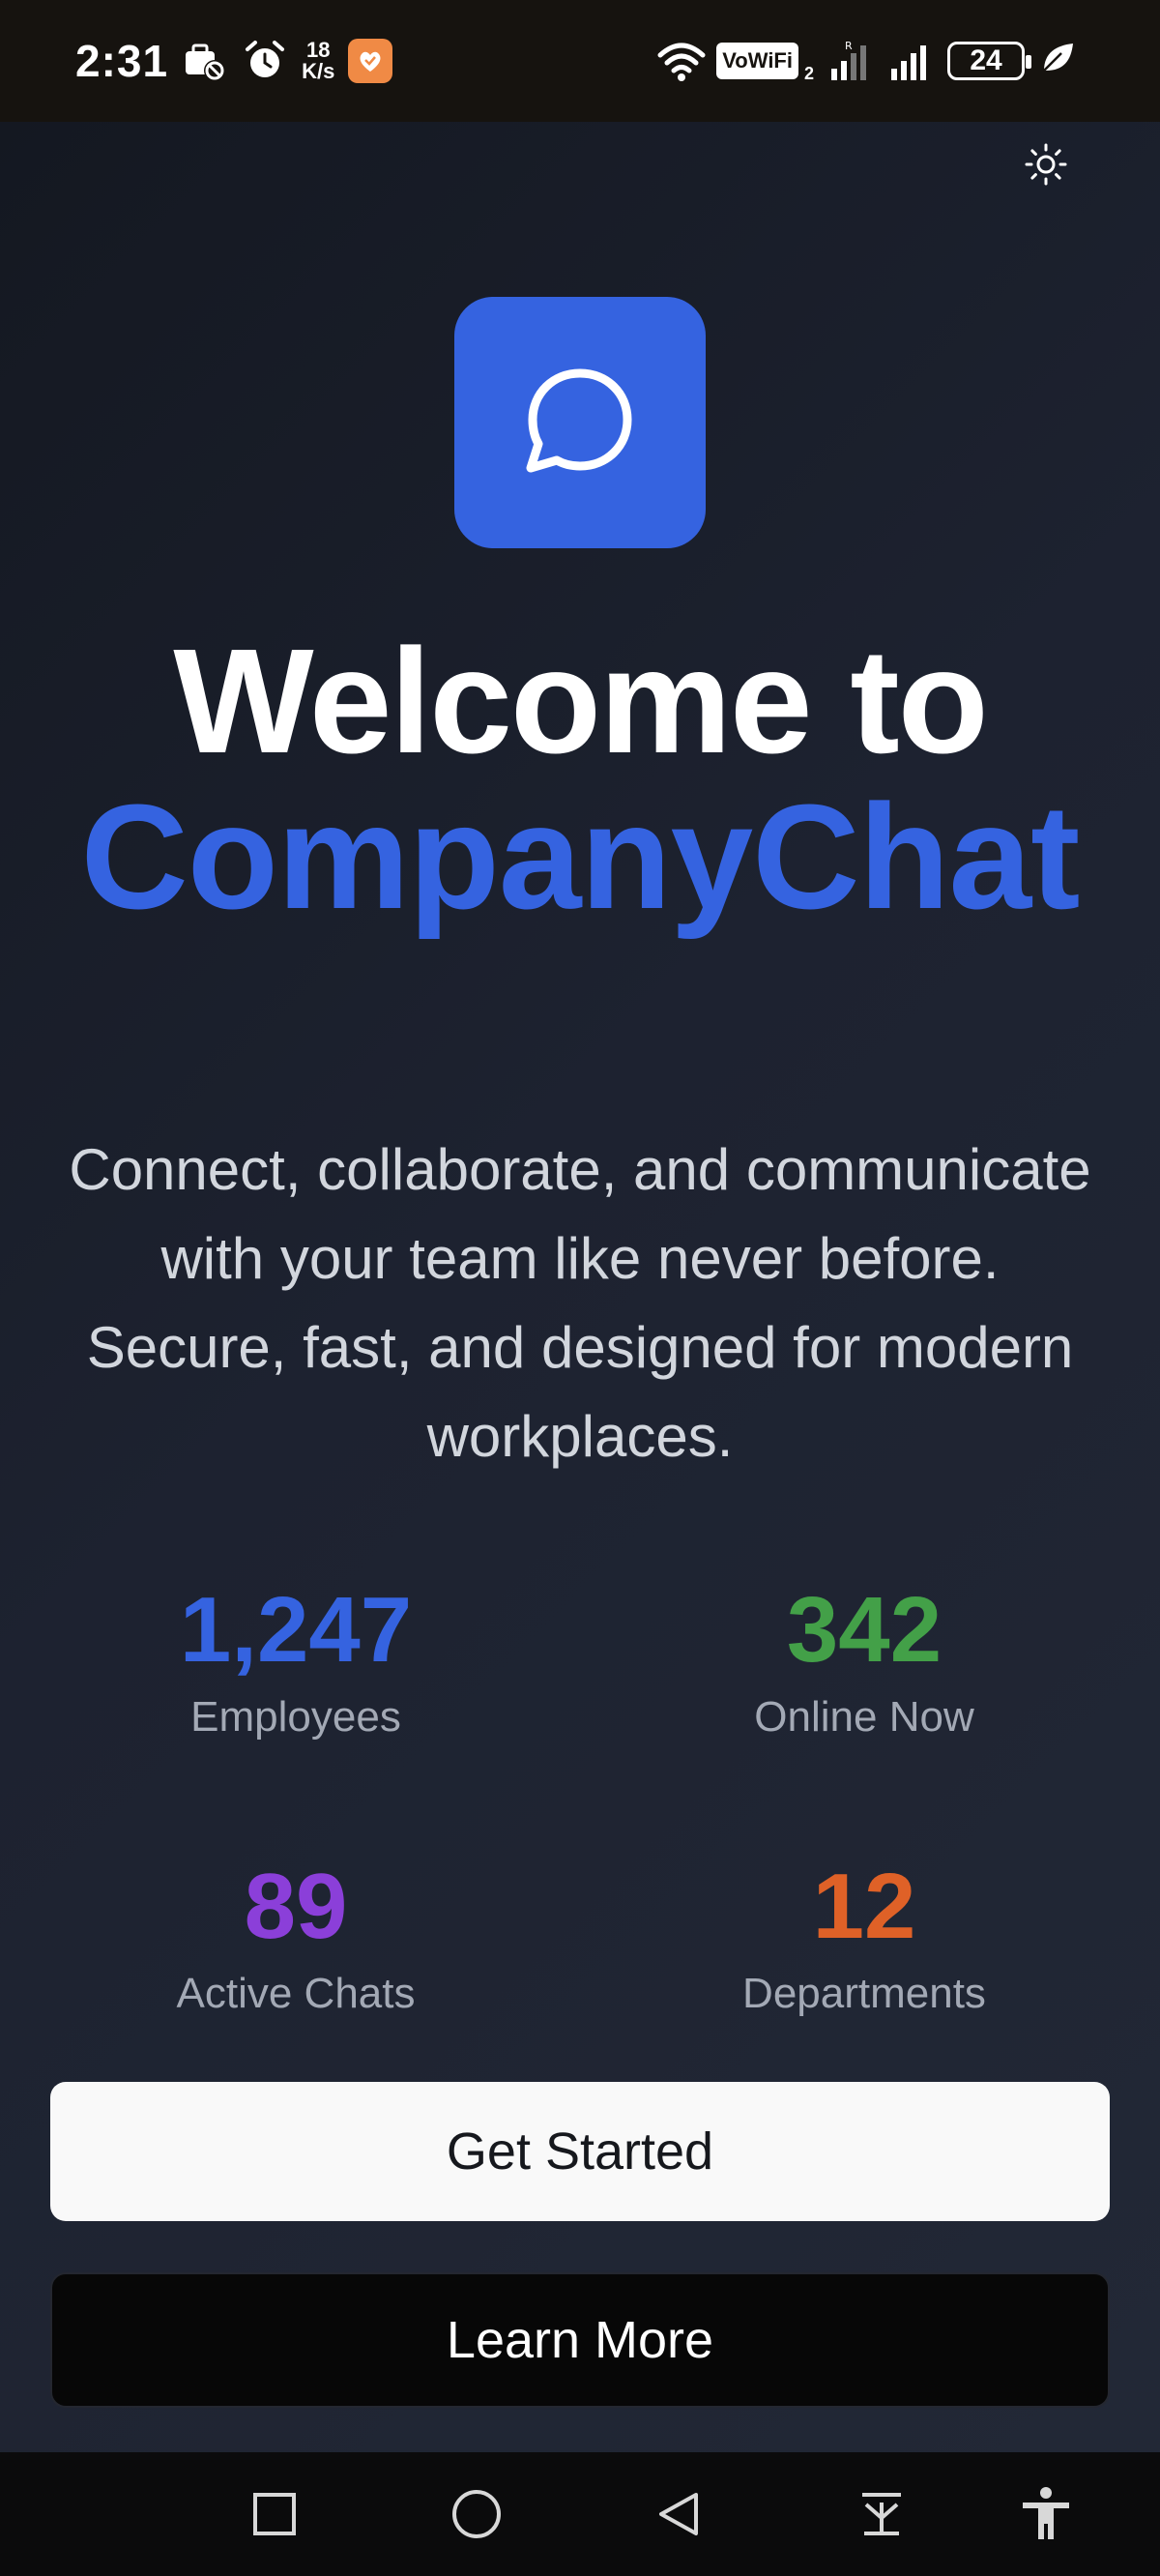  I want to click on leaf-icon, so click(1061, 61).